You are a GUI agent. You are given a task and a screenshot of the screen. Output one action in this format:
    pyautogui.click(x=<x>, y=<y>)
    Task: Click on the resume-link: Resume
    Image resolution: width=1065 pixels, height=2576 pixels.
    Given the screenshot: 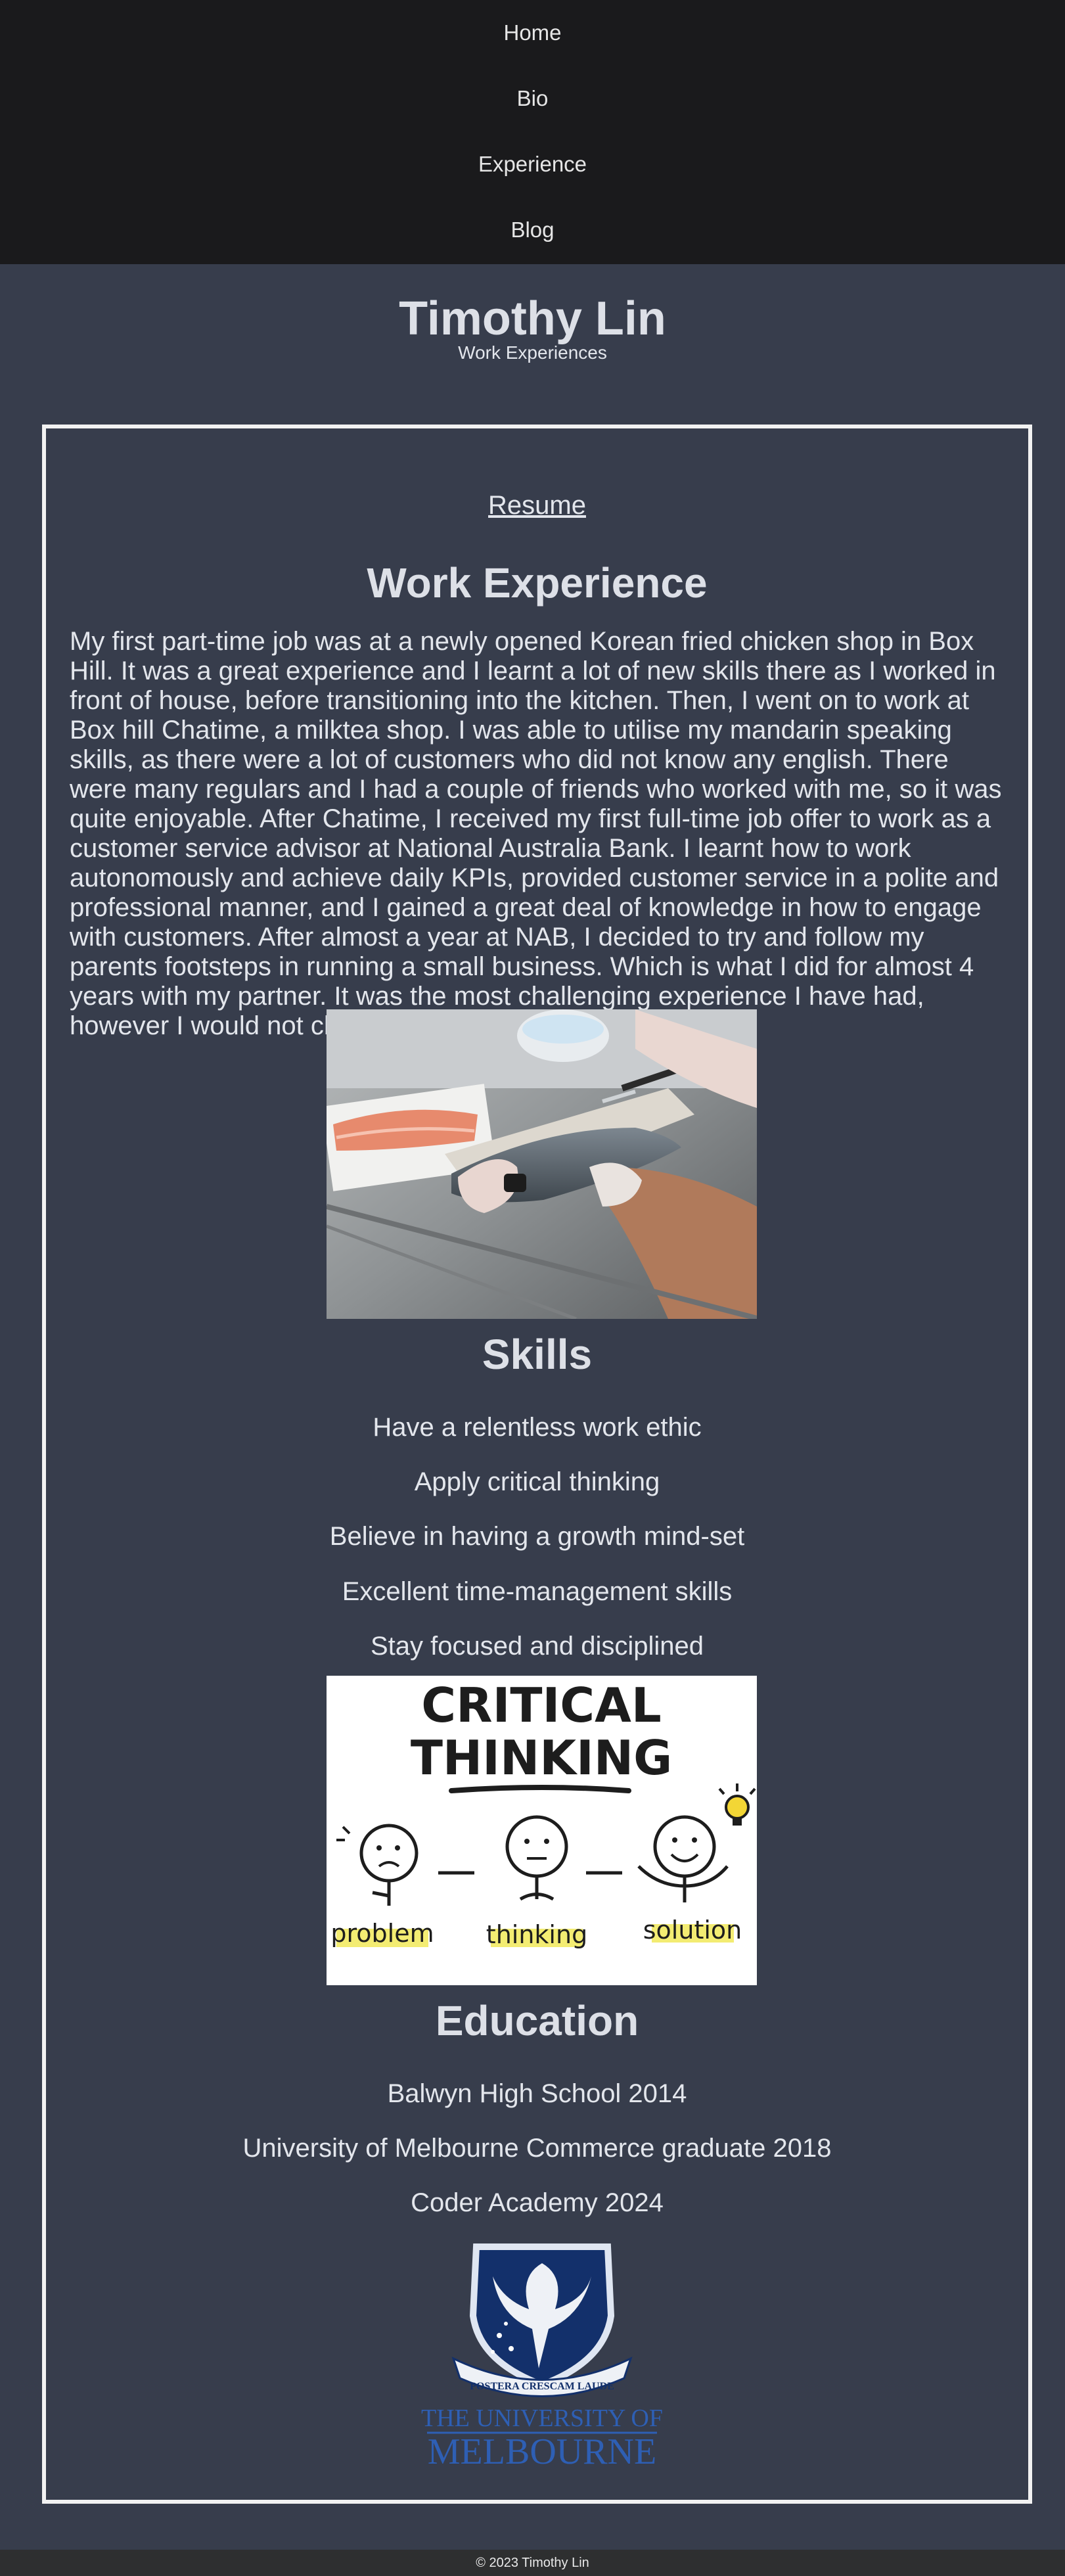 What is the action you would take?
    pyautogui.click(x=537, y=505)
    